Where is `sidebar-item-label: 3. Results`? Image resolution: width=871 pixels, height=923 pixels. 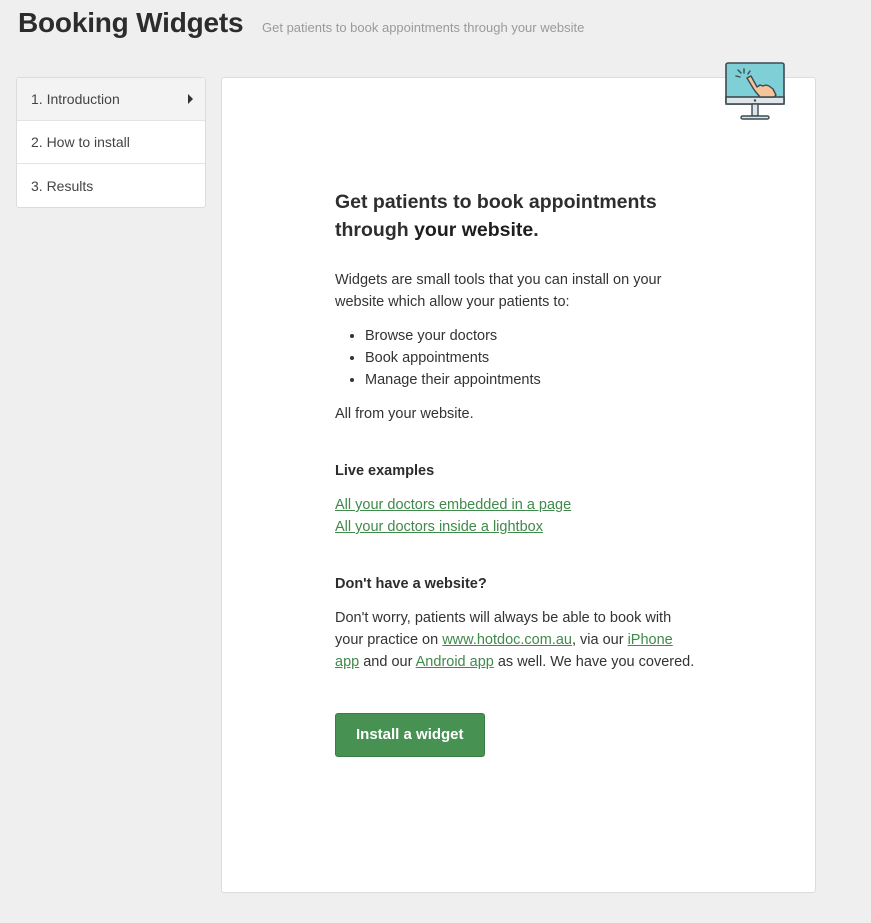
sidebar-item-label: 3. Results is located at coordinates (62, 185).